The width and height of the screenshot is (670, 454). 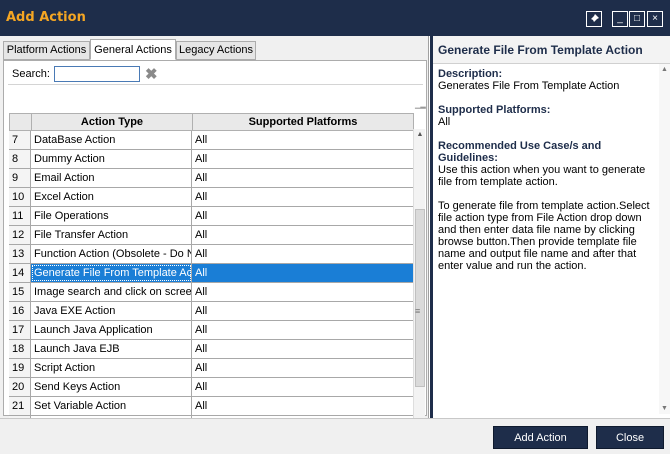 What do you see at coordinates (112, 122) in the screenshot?
I see `column-header-action-type: Action Type` at bounding box center [112, 122].